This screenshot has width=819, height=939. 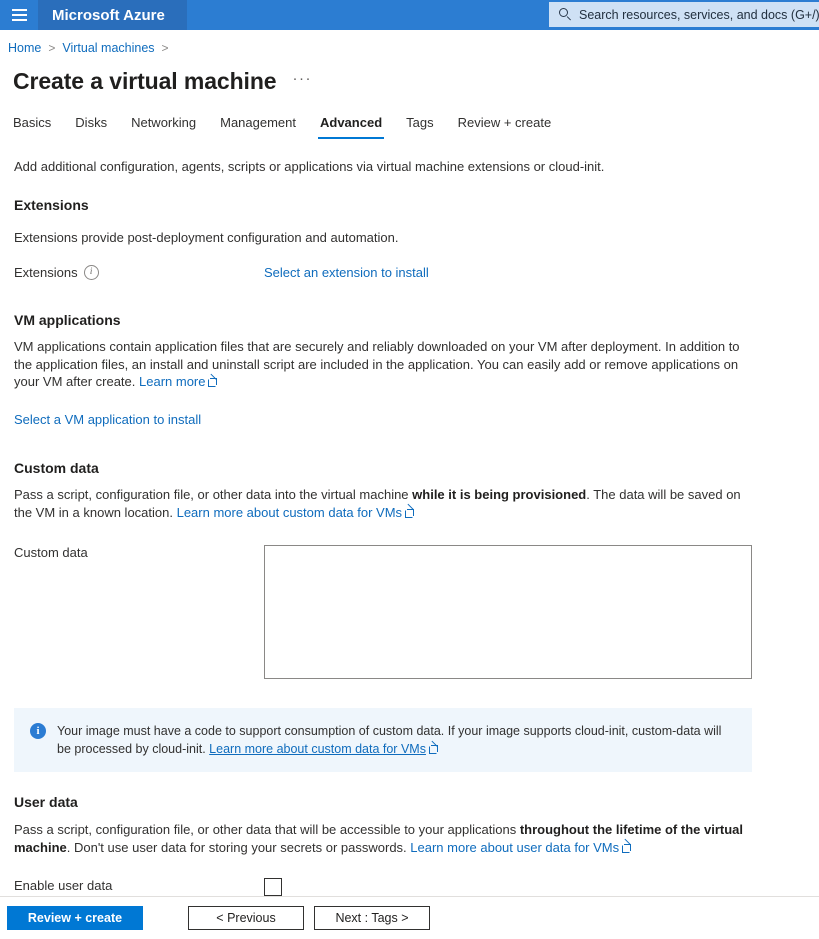 I want to click on custom-data-learn-more-link: Learn more about custom data for VMs, so click(x=289, y=512).